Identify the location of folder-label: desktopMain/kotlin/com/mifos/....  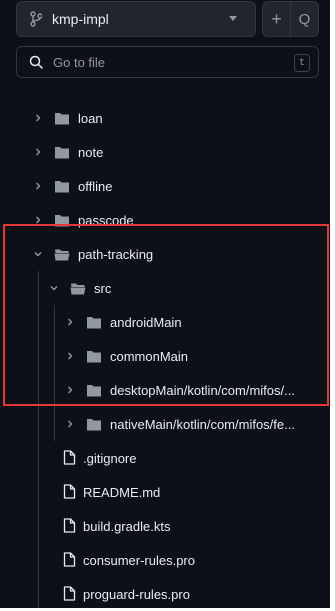
(202, 390).